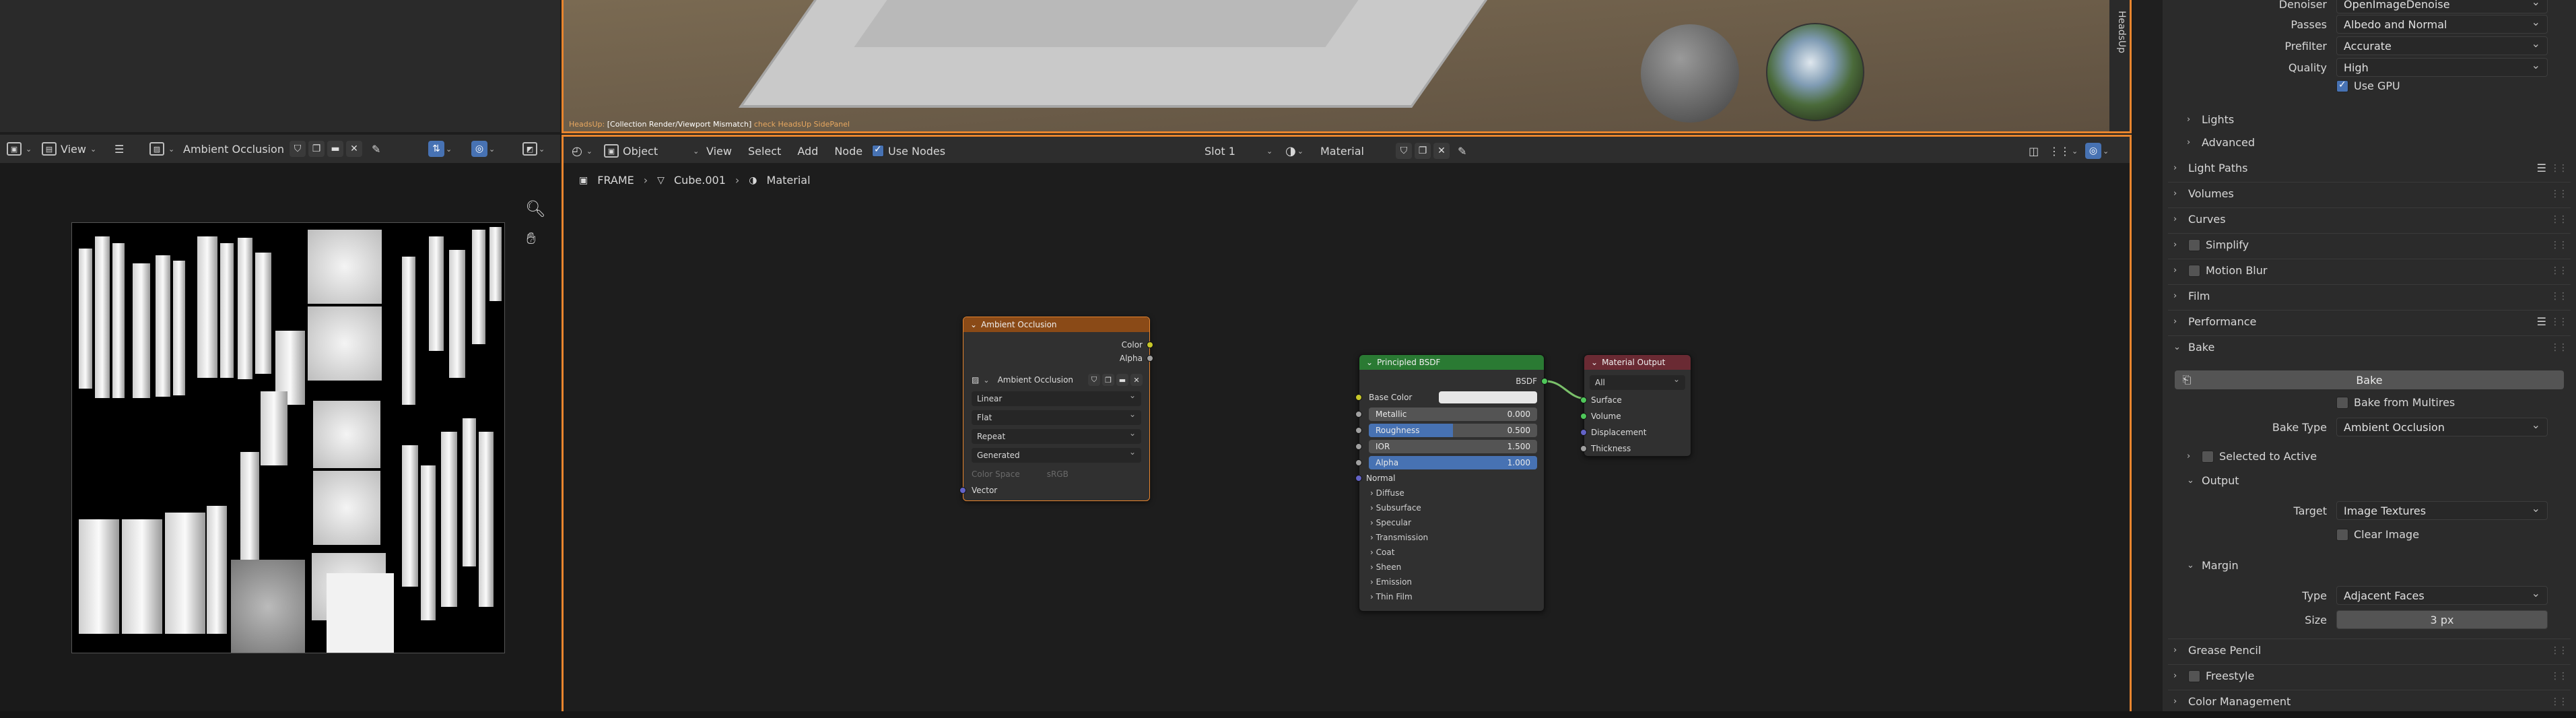  I want to click on curves-panel: › Curves, so click(2199, 219).